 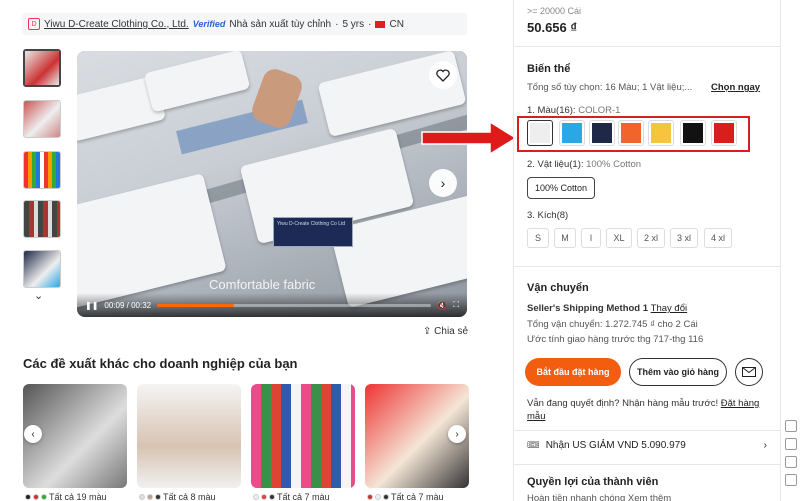 I want to click on video-controls: ❚❚ 00:09 / 00:32 🔇 ⛶, so click(x=272, y=305).